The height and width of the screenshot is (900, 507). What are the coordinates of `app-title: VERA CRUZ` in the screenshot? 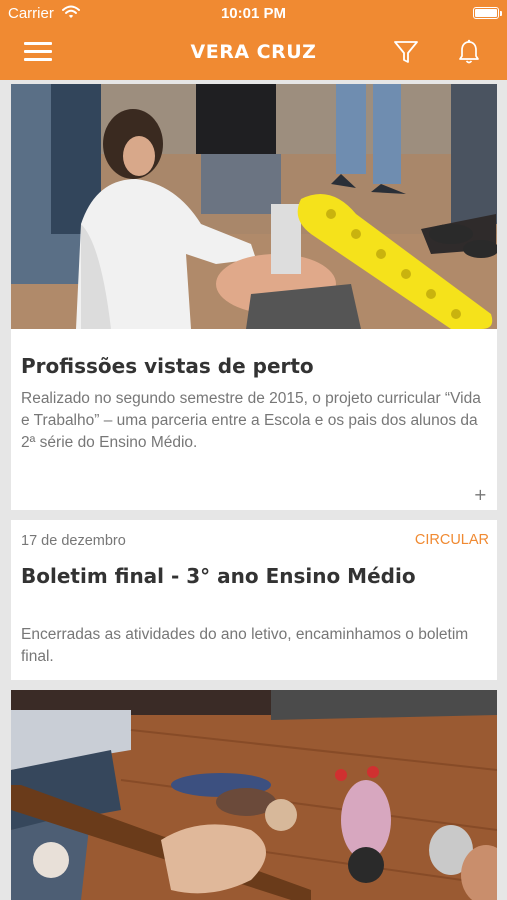 It's located at (253, 52).